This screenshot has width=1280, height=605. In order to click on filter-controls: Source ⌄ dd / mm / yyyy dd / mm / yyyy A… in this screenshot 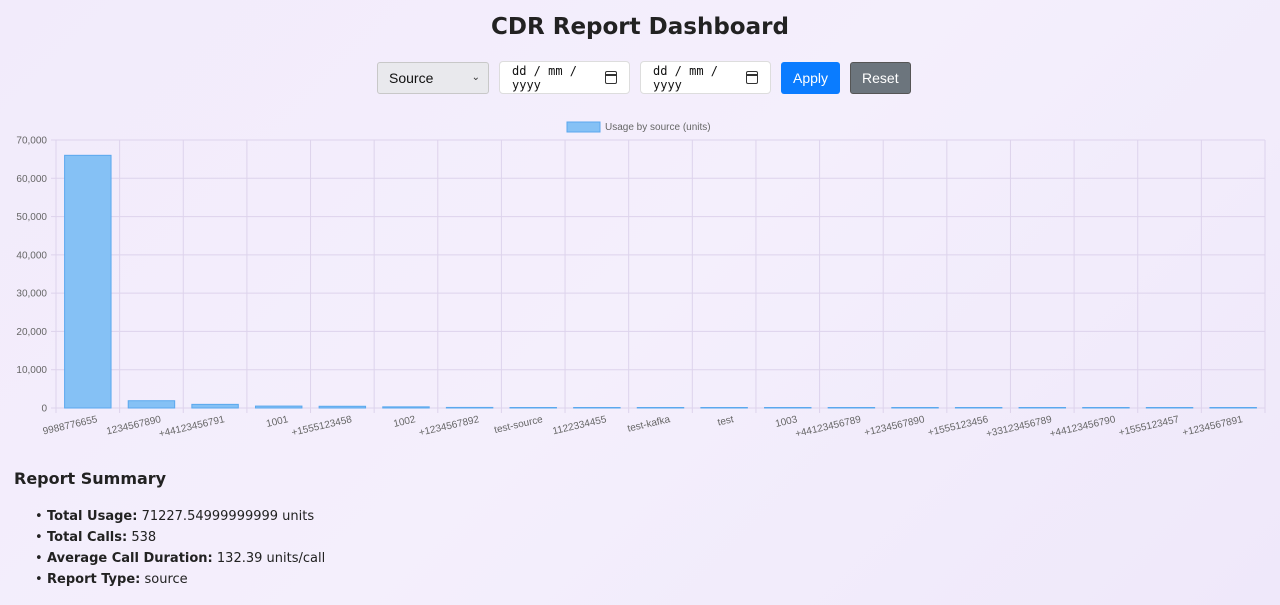, I will do `click(644, 77)`.